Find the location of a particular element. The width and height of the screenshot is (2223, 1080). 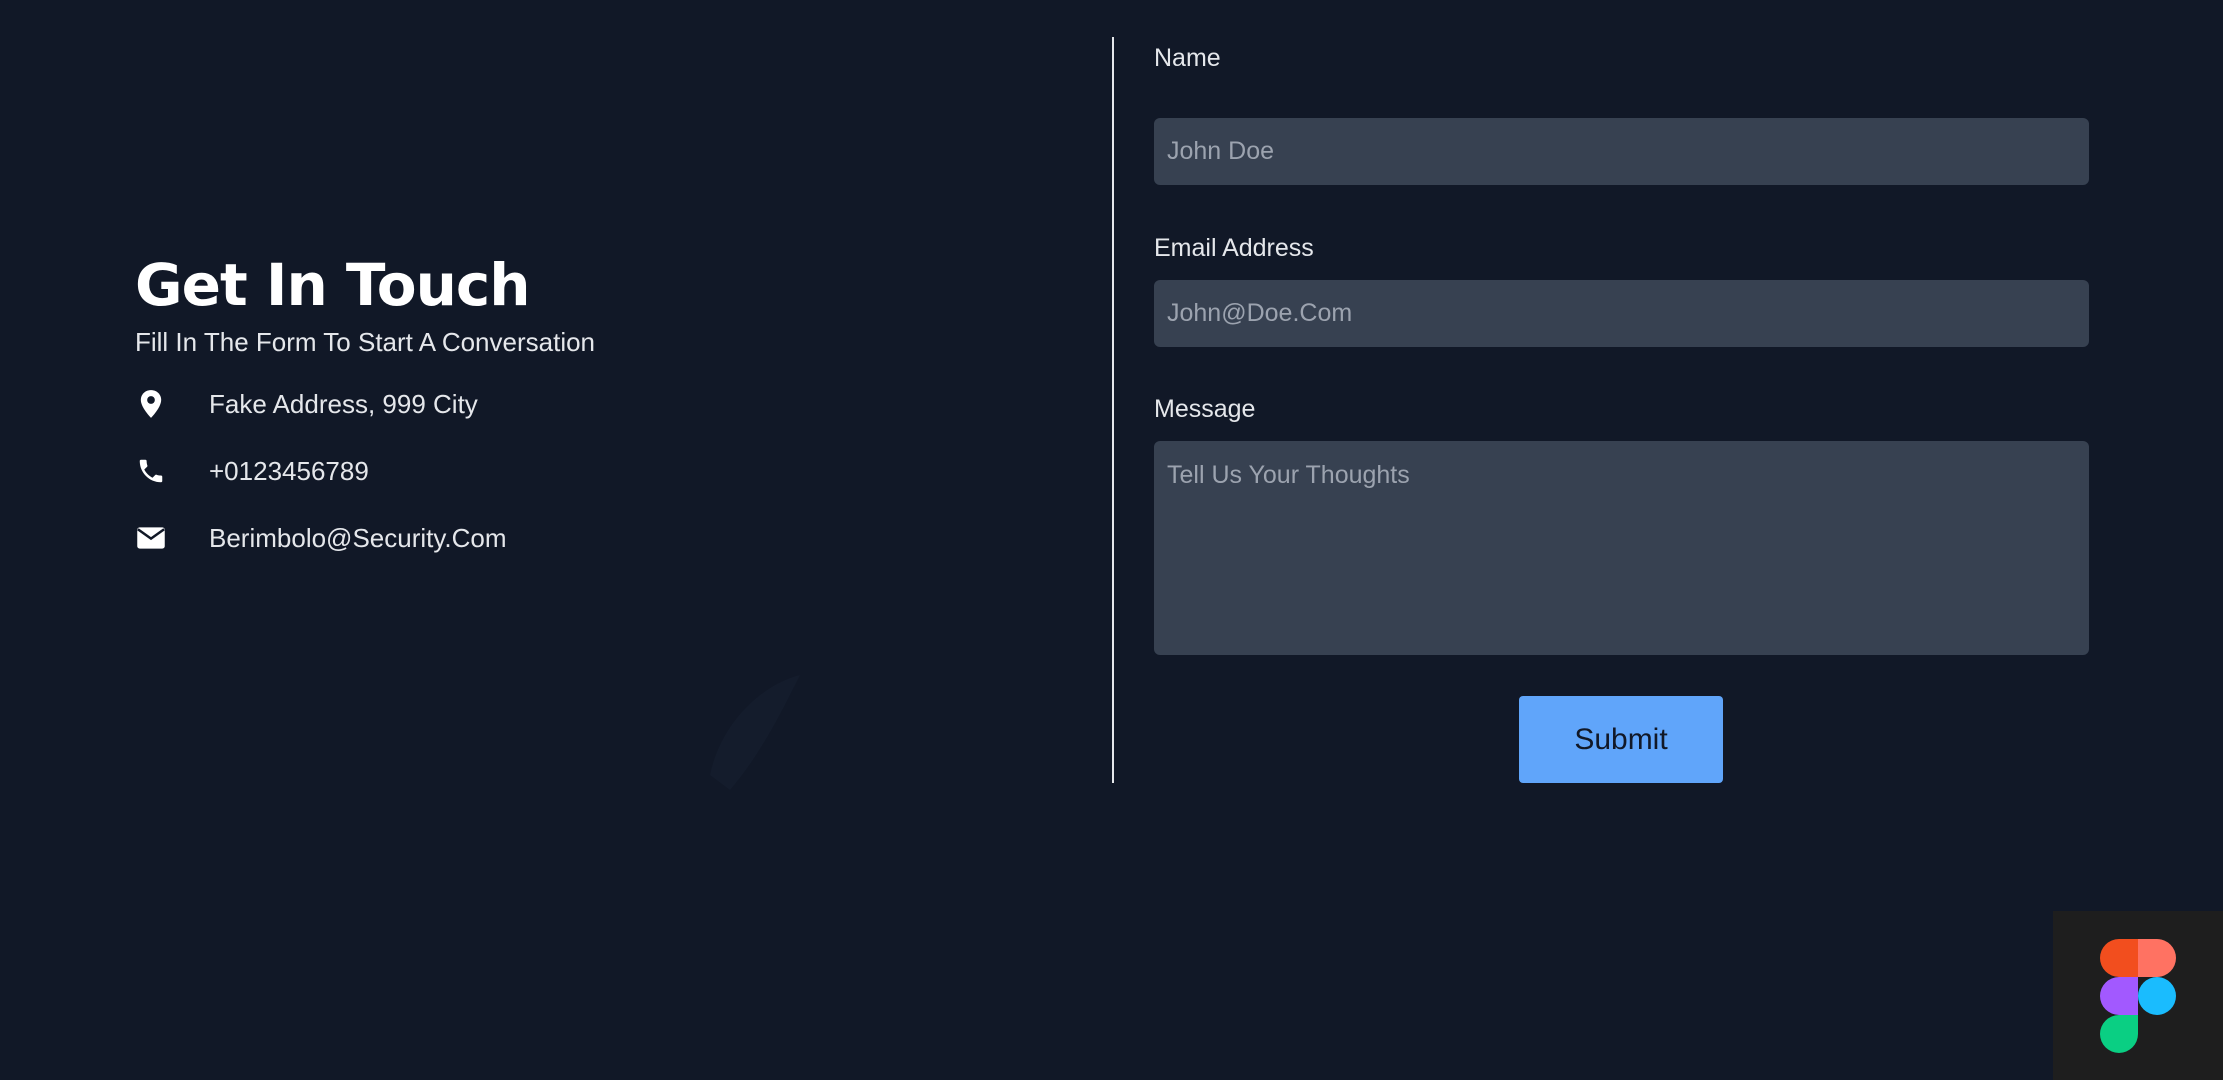

message-textarea is located at coordinates (1621, 548).